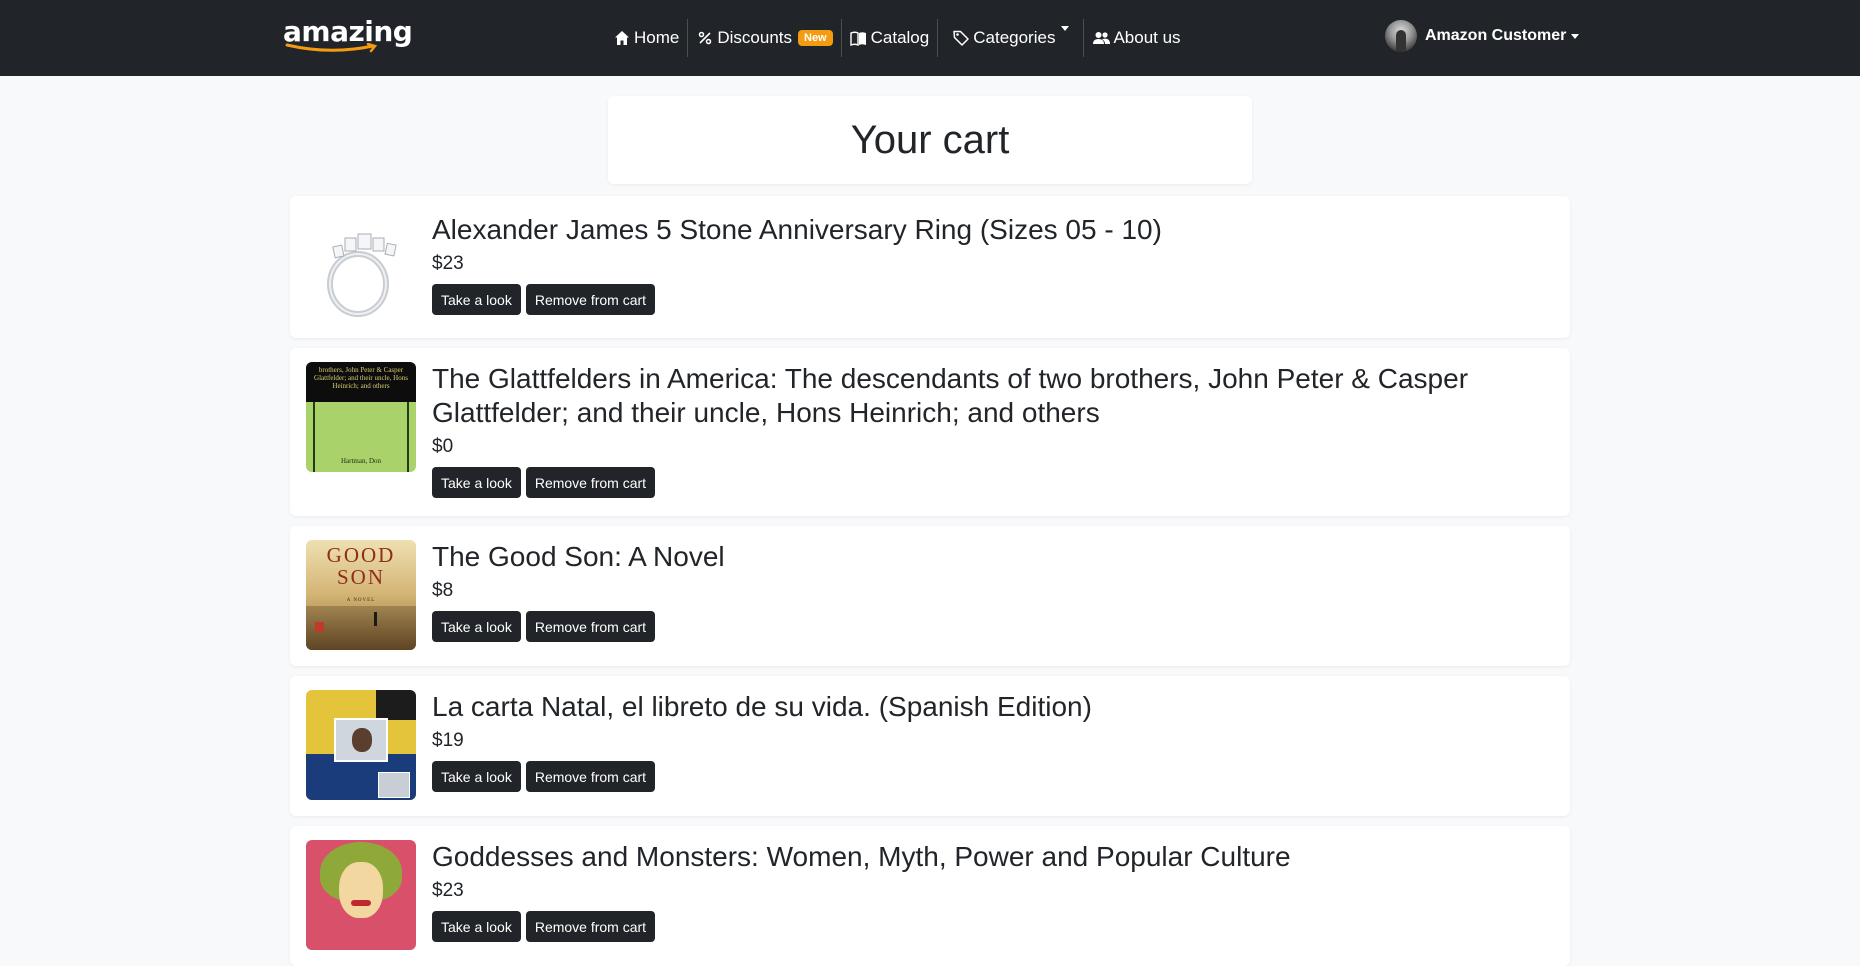 Image resolution: width=1860 pixels, height=966 pixels. I want to click on book-cover-lips, so click(361, 903).